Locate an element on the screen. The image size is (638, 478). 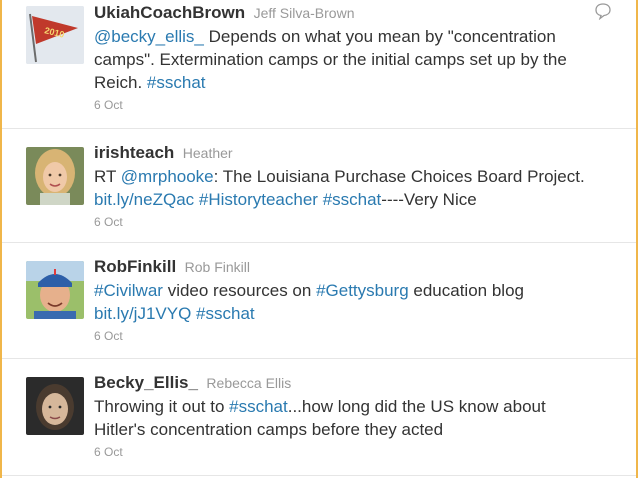
screen-name: Becky_Ellis_ is located at coordinates (146, 382).